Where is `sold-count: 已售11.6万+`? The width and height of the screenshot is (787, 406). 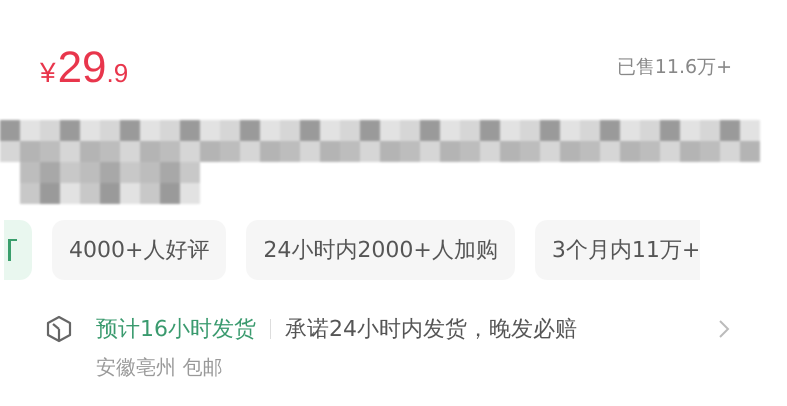 sold-count: 已售11.6万+ is located at coordinates (674, 67).